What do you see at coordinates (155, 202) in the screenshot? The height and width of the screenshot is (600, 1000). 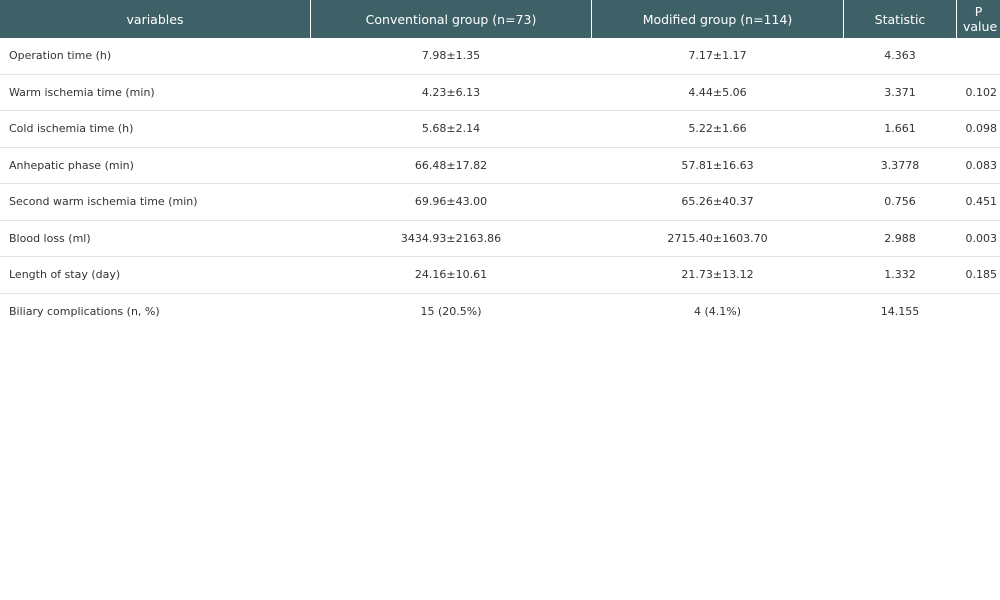 I see `cell-variable: Second warm ischemia time (min)` at bounding box center [155, 202].